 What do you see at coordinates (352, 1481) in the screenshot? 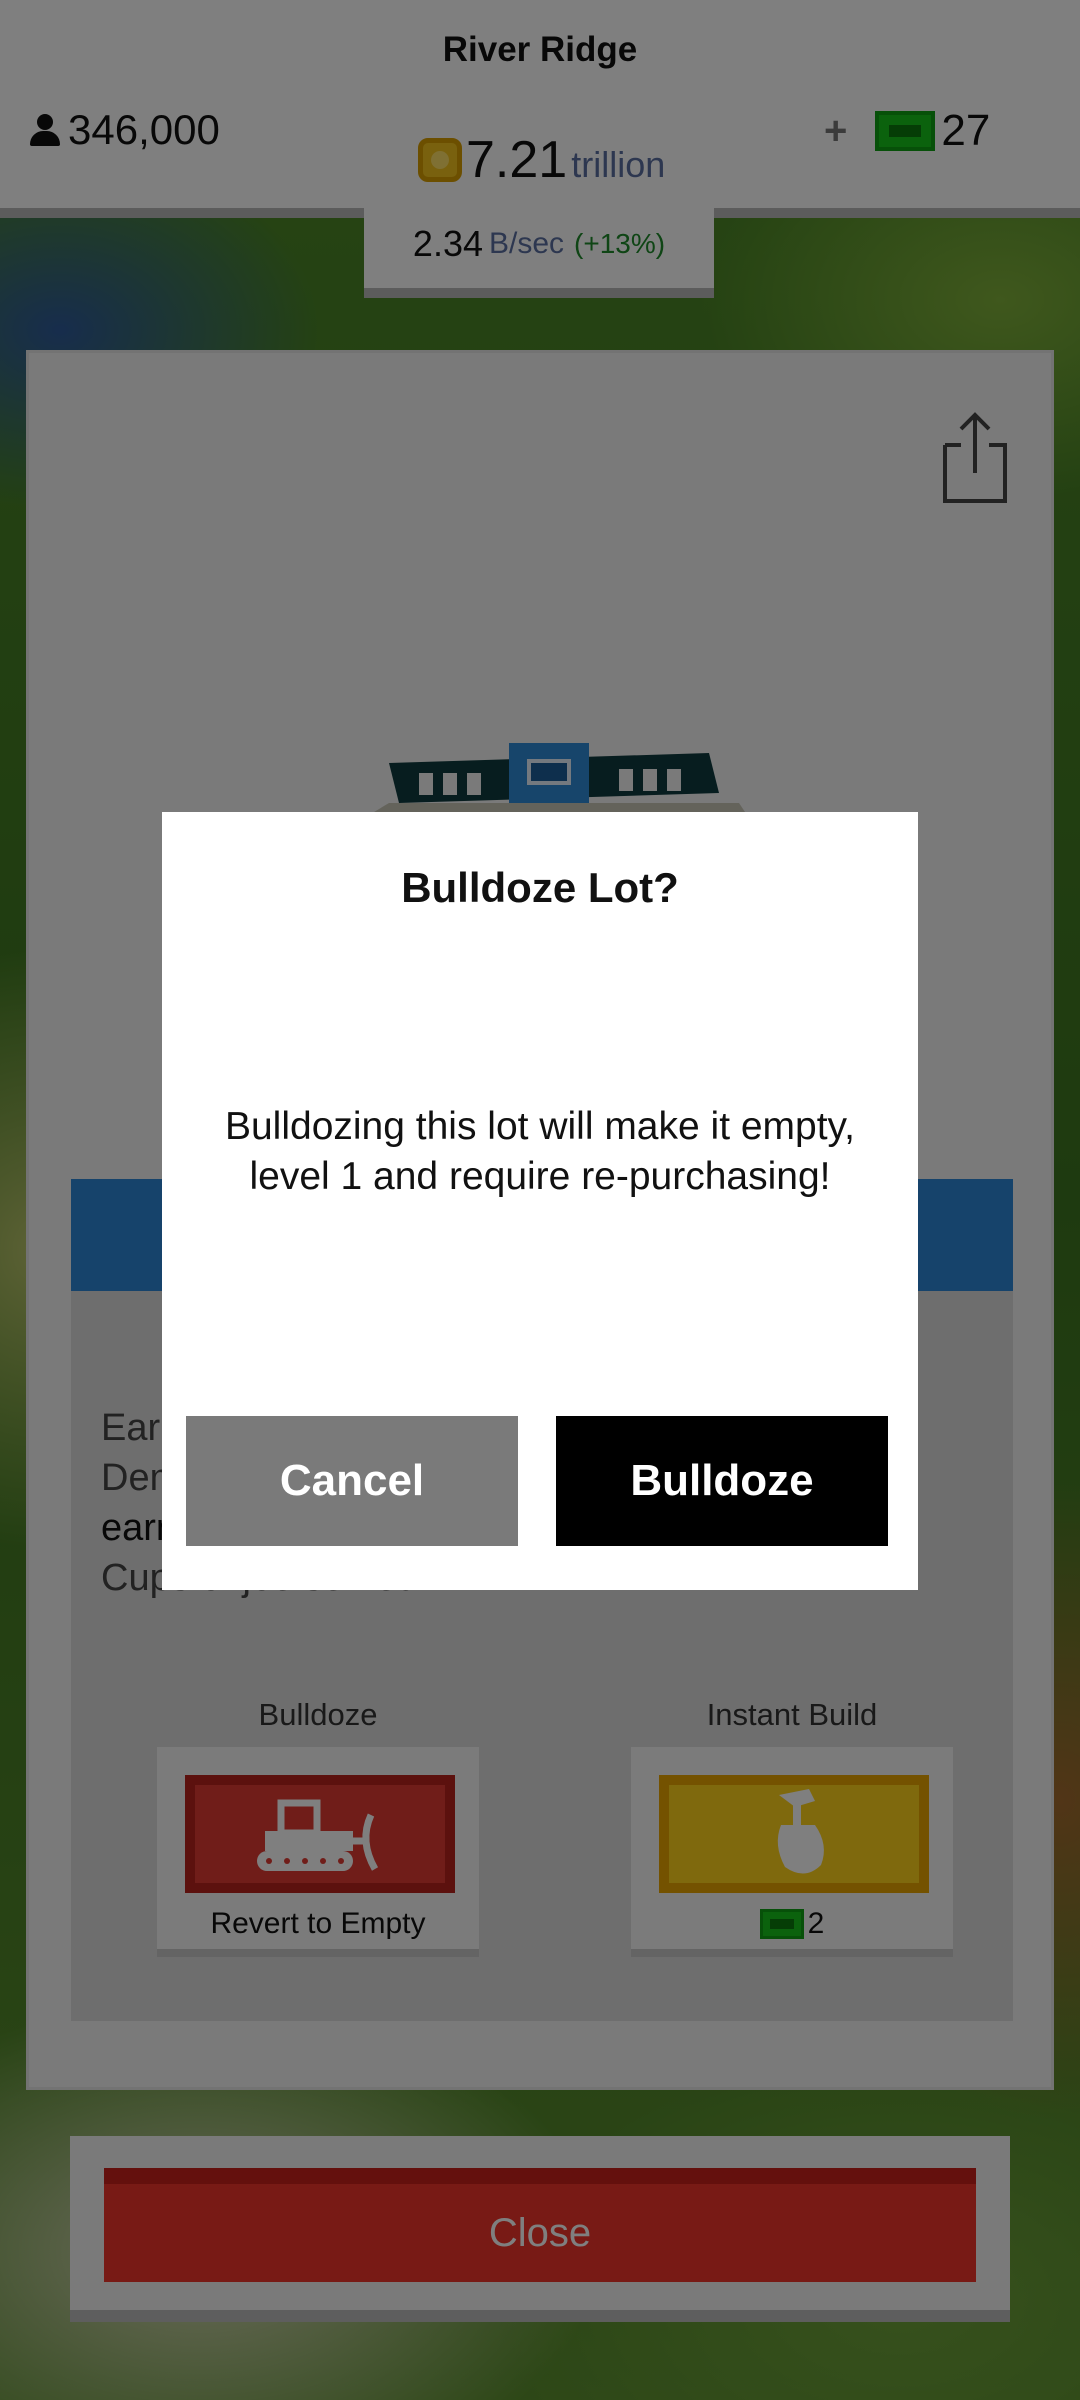
I see `cancel-button: Cancel` at bounding box center [352, 1481].